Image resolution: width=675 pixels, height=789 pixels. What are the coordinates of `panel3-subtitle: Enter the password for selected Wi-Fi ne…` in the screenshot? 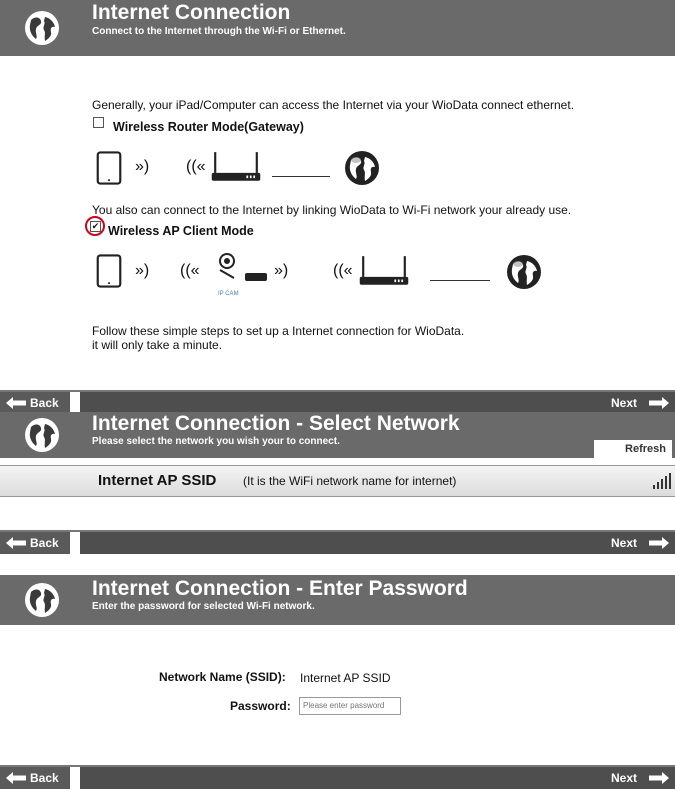 It's located at (203, 606).